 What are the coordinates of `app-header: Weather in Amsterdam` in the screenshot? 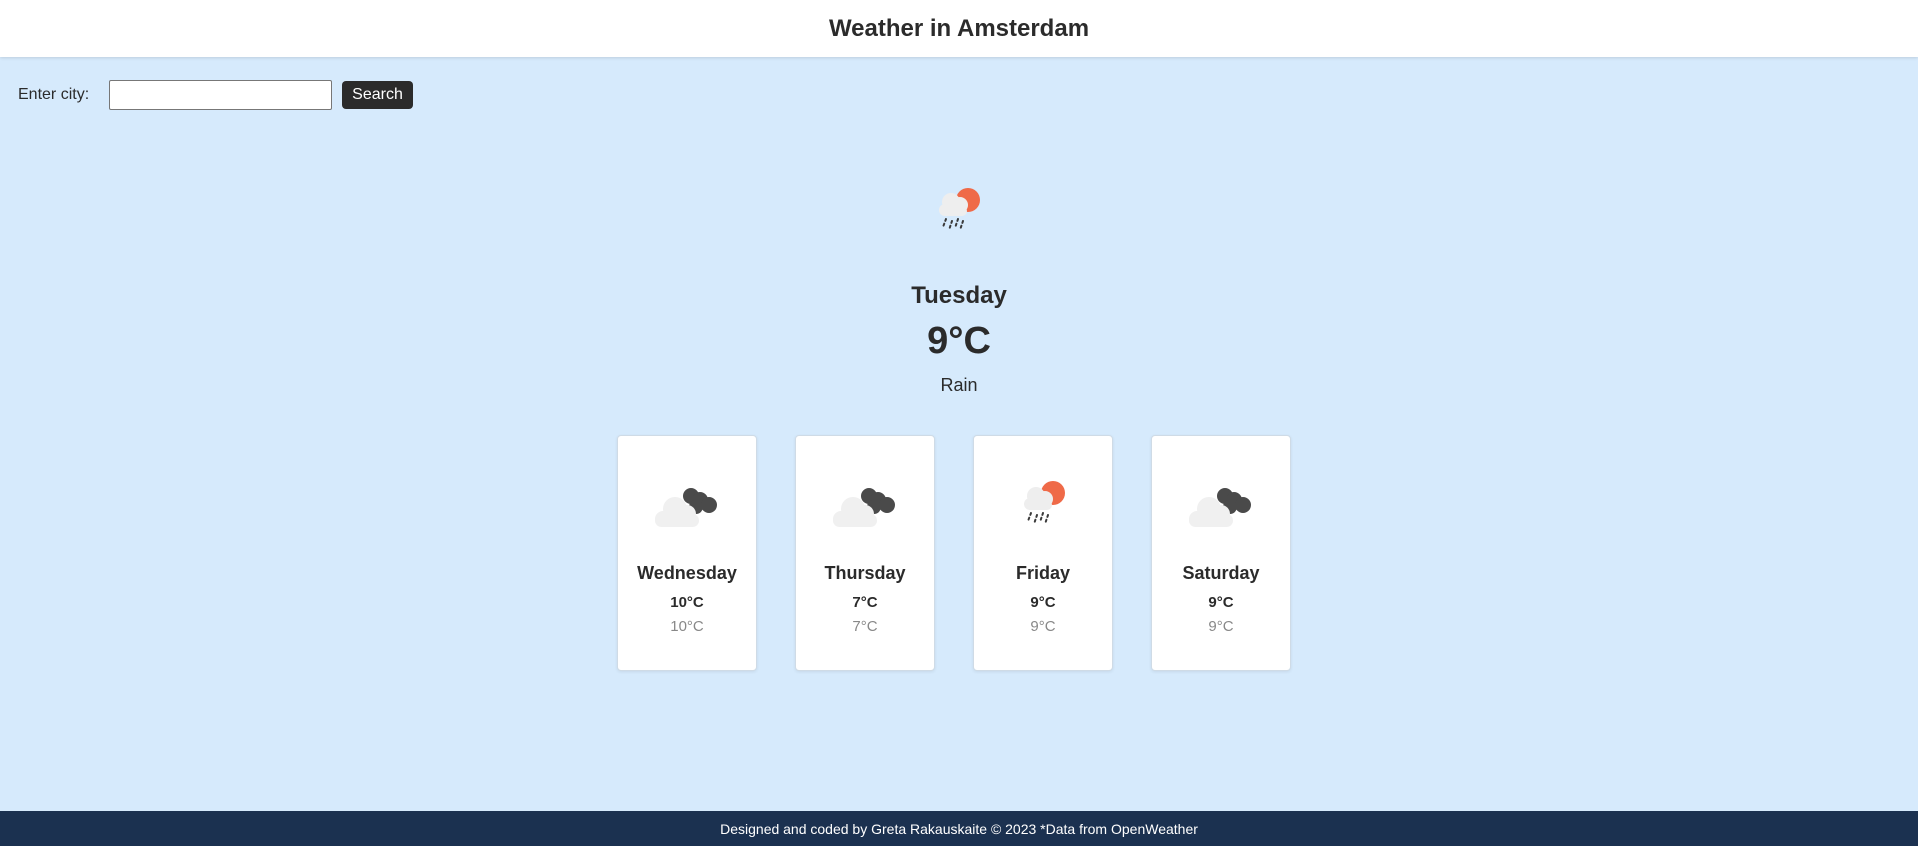 It's located at (959, 28).